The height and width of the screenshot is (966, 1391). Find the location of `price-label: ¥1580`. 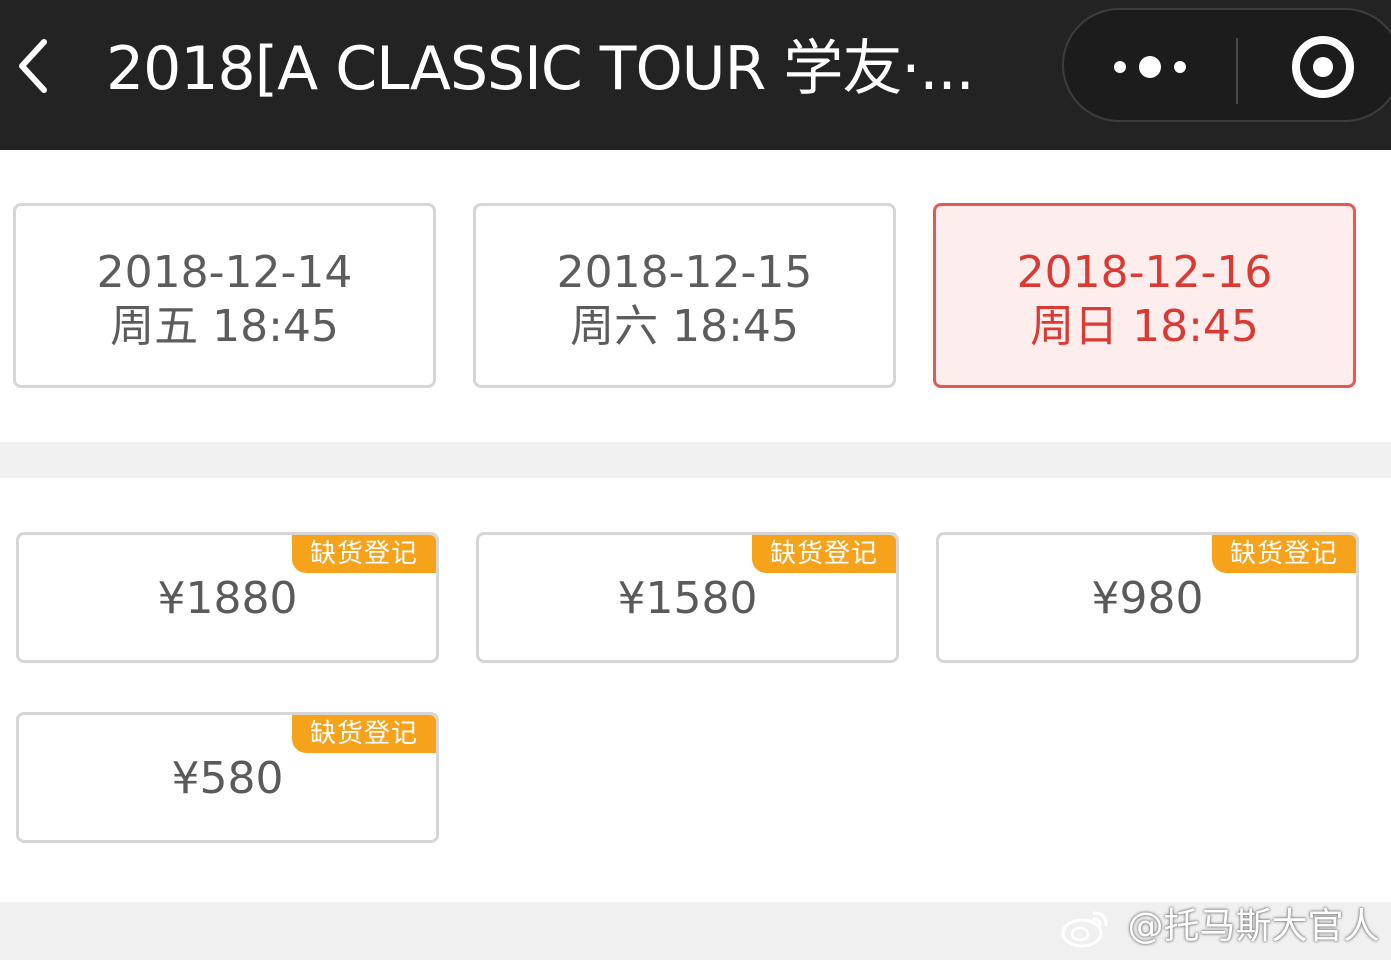

price-label: ¥1580 is located at coordinates (687, 598).